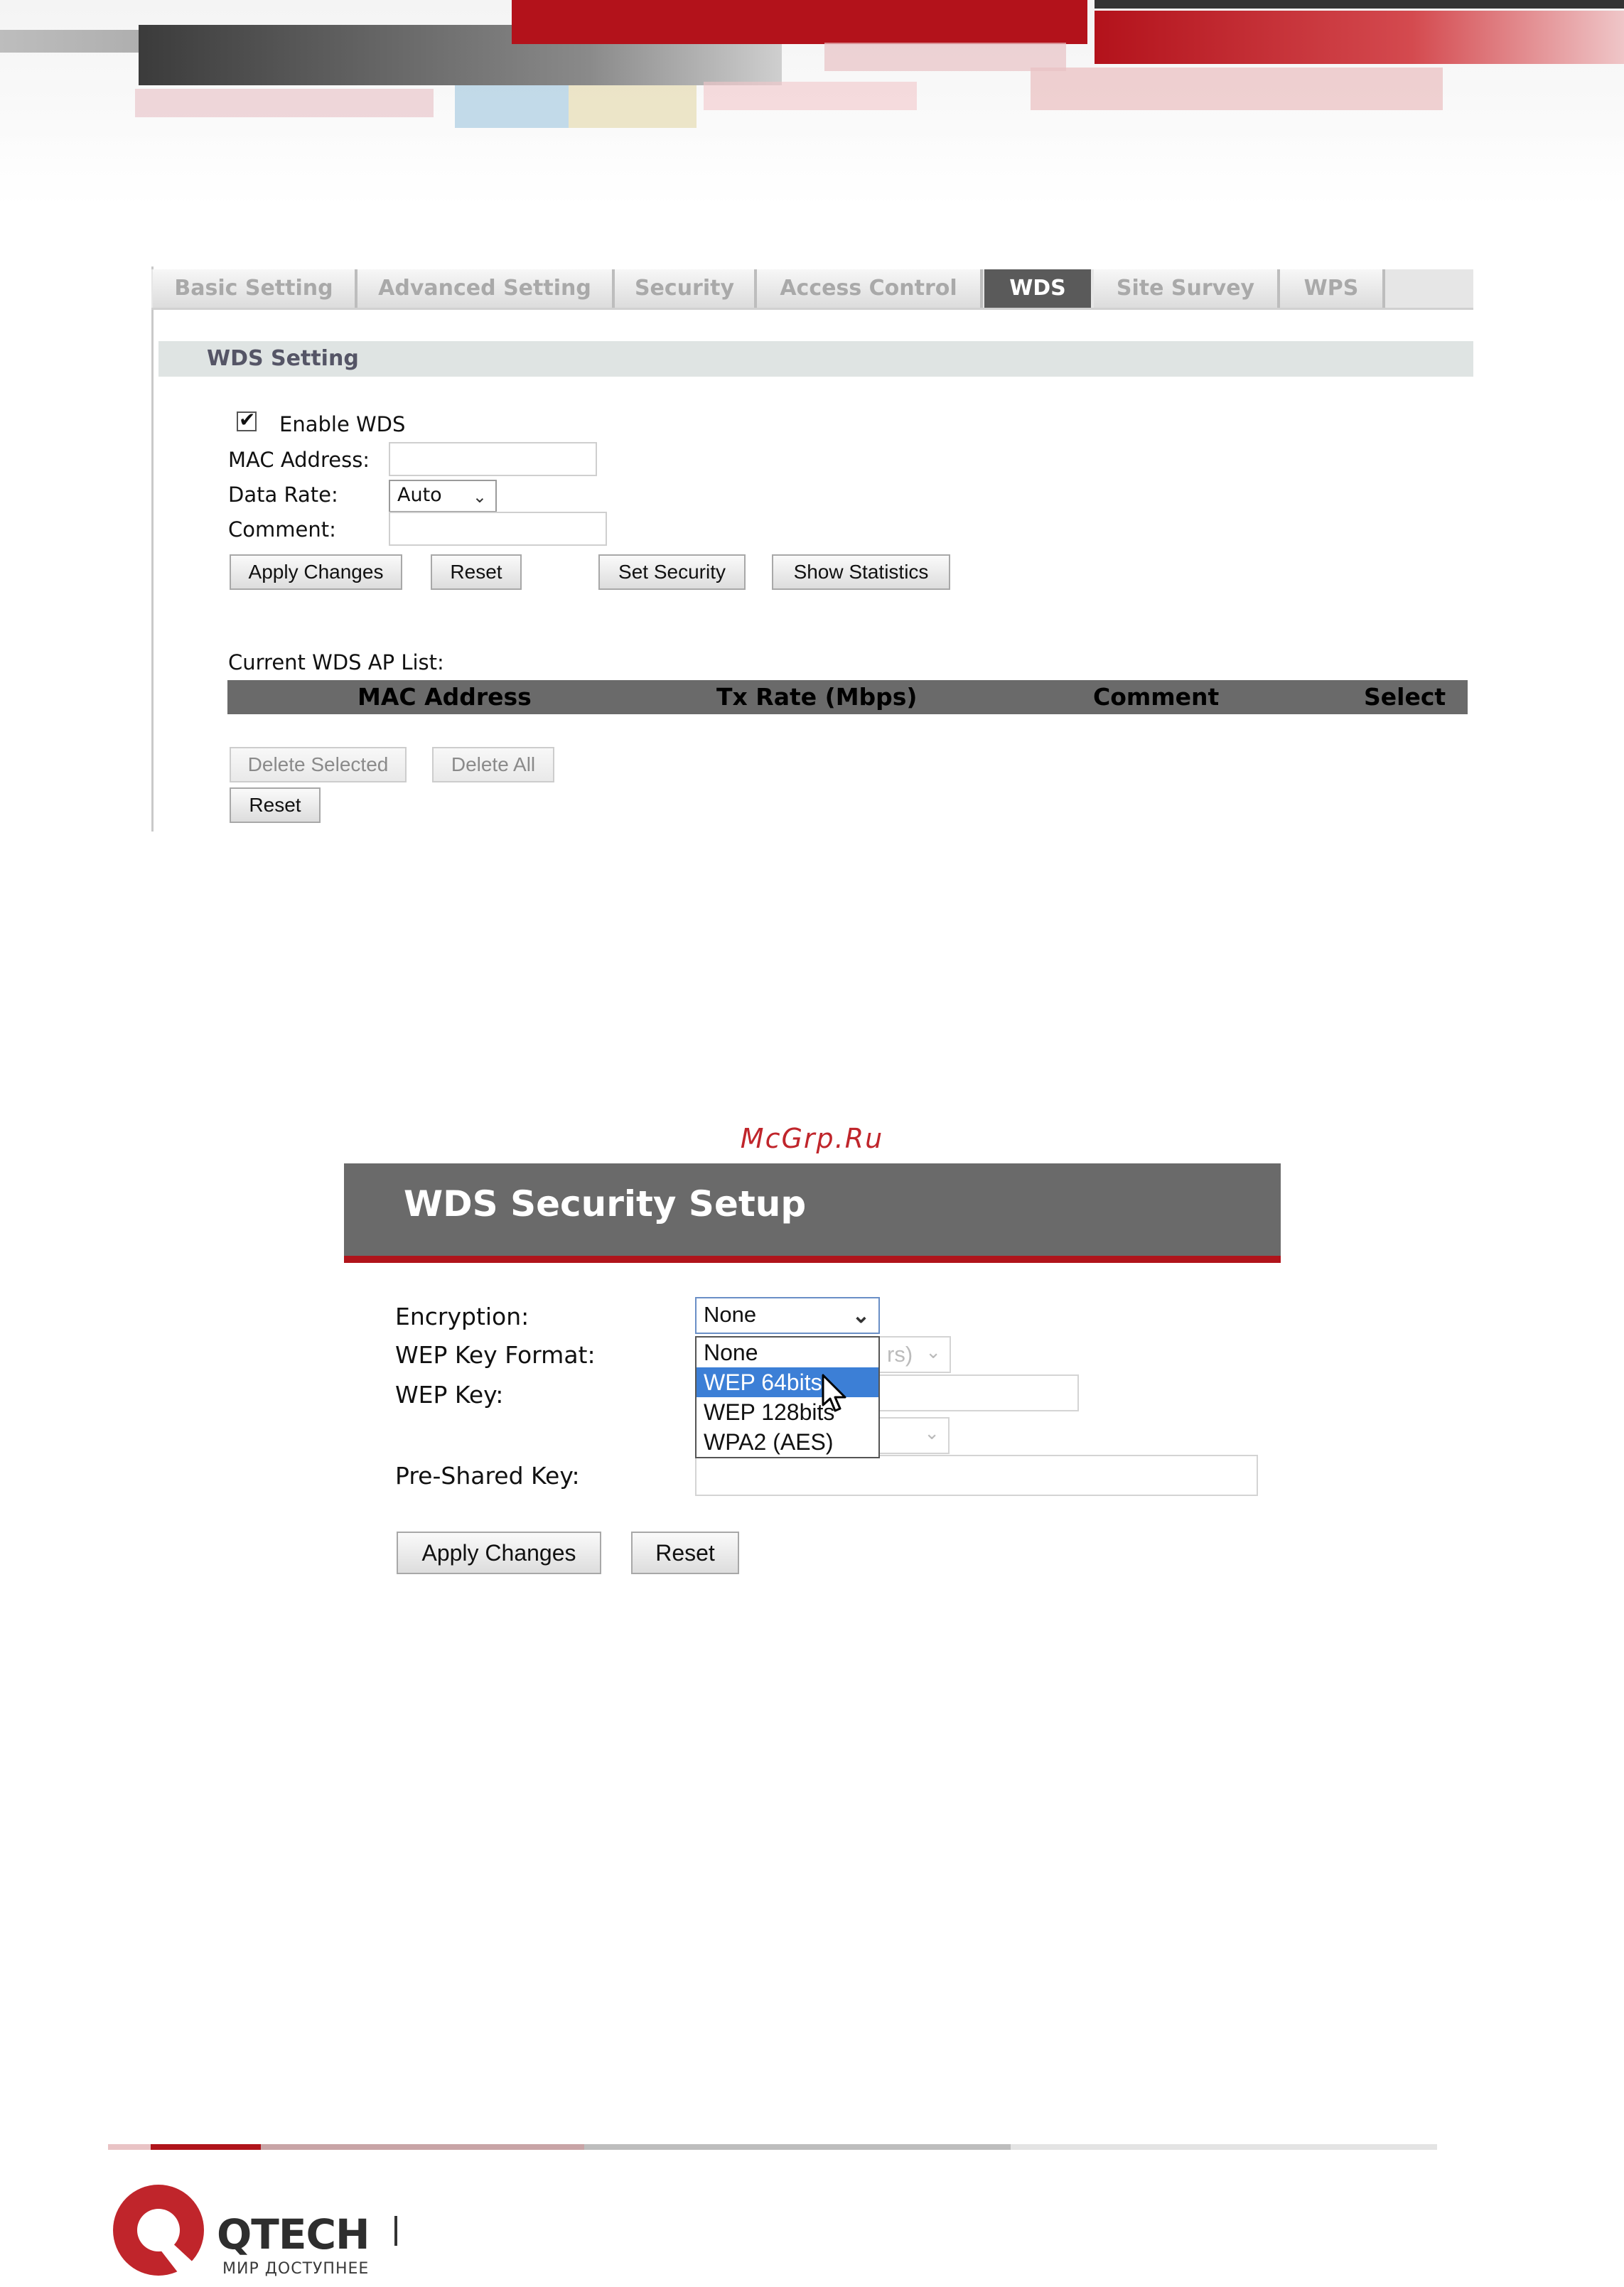 The width and height of the screenshot is (1624, 2287). I want to click on qtech-logo-icon, so click(165, 2234).